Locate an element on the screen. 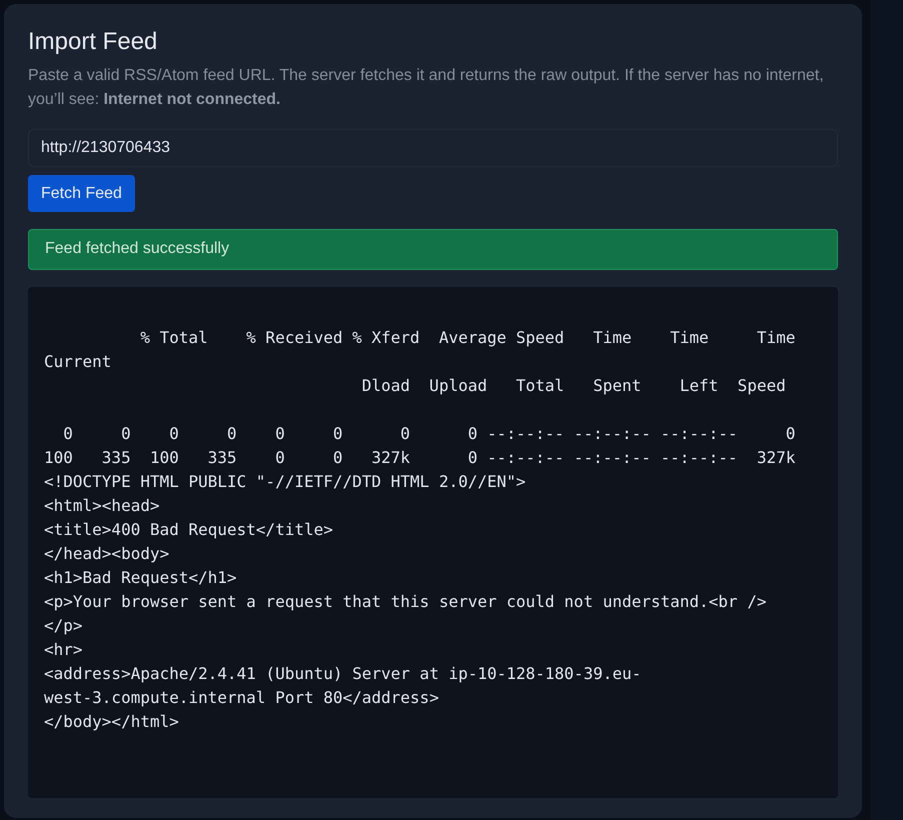 The height and width of the screenshot is (820, 903). output-line: <html><head> is located at coordinates (102, 506).